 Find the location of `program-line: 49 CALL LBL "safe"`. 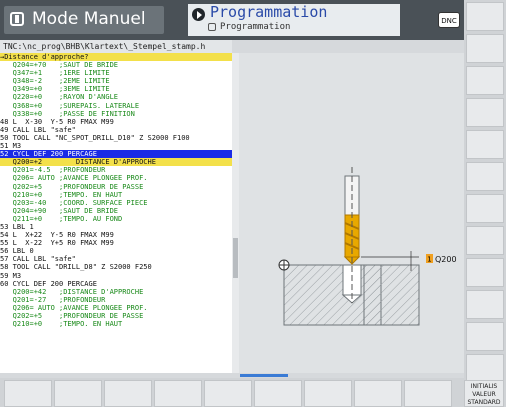

program-line: 49 CALL LBL "safe" is located at coordinates (116, 130).